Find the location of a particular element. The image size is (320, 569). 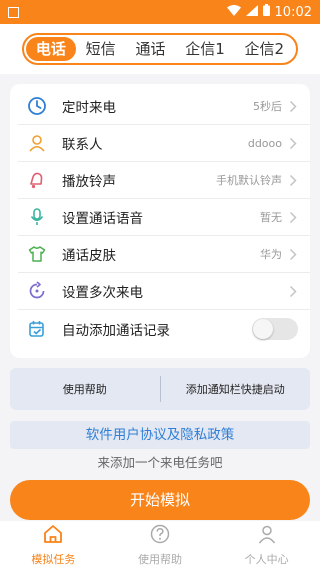

tab-enterprise-1: 企信1 is located at coordinates (204, 49).